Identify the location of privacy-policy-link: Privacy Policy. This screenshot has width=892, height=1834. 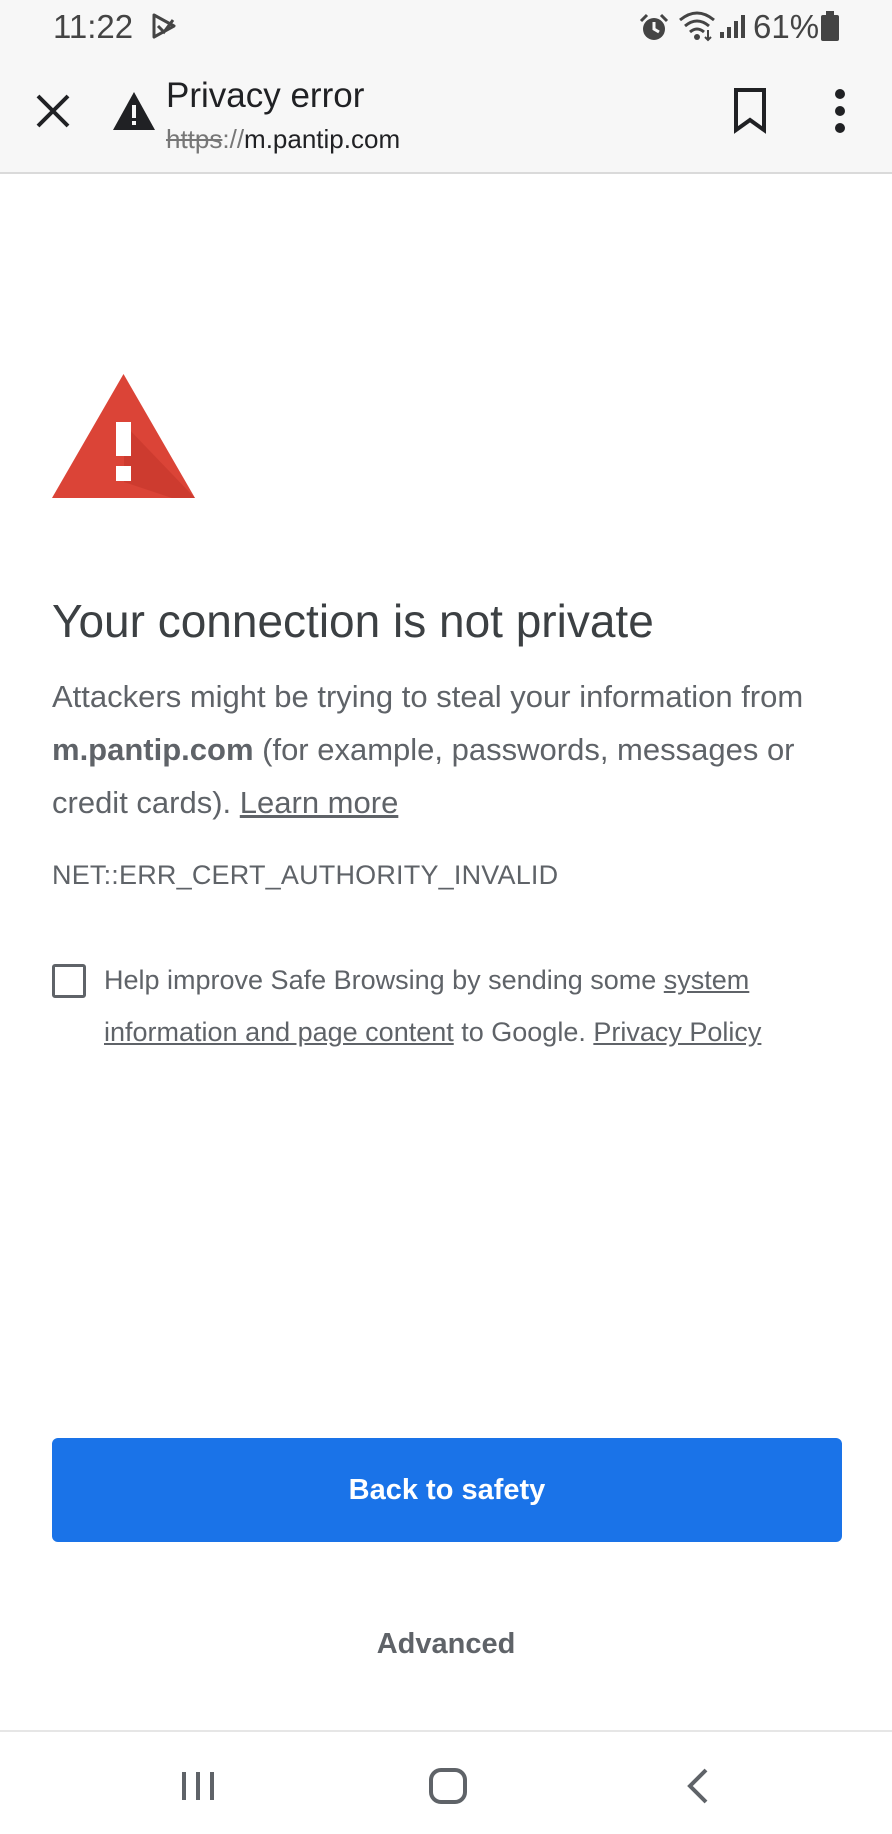
(677, 1032).